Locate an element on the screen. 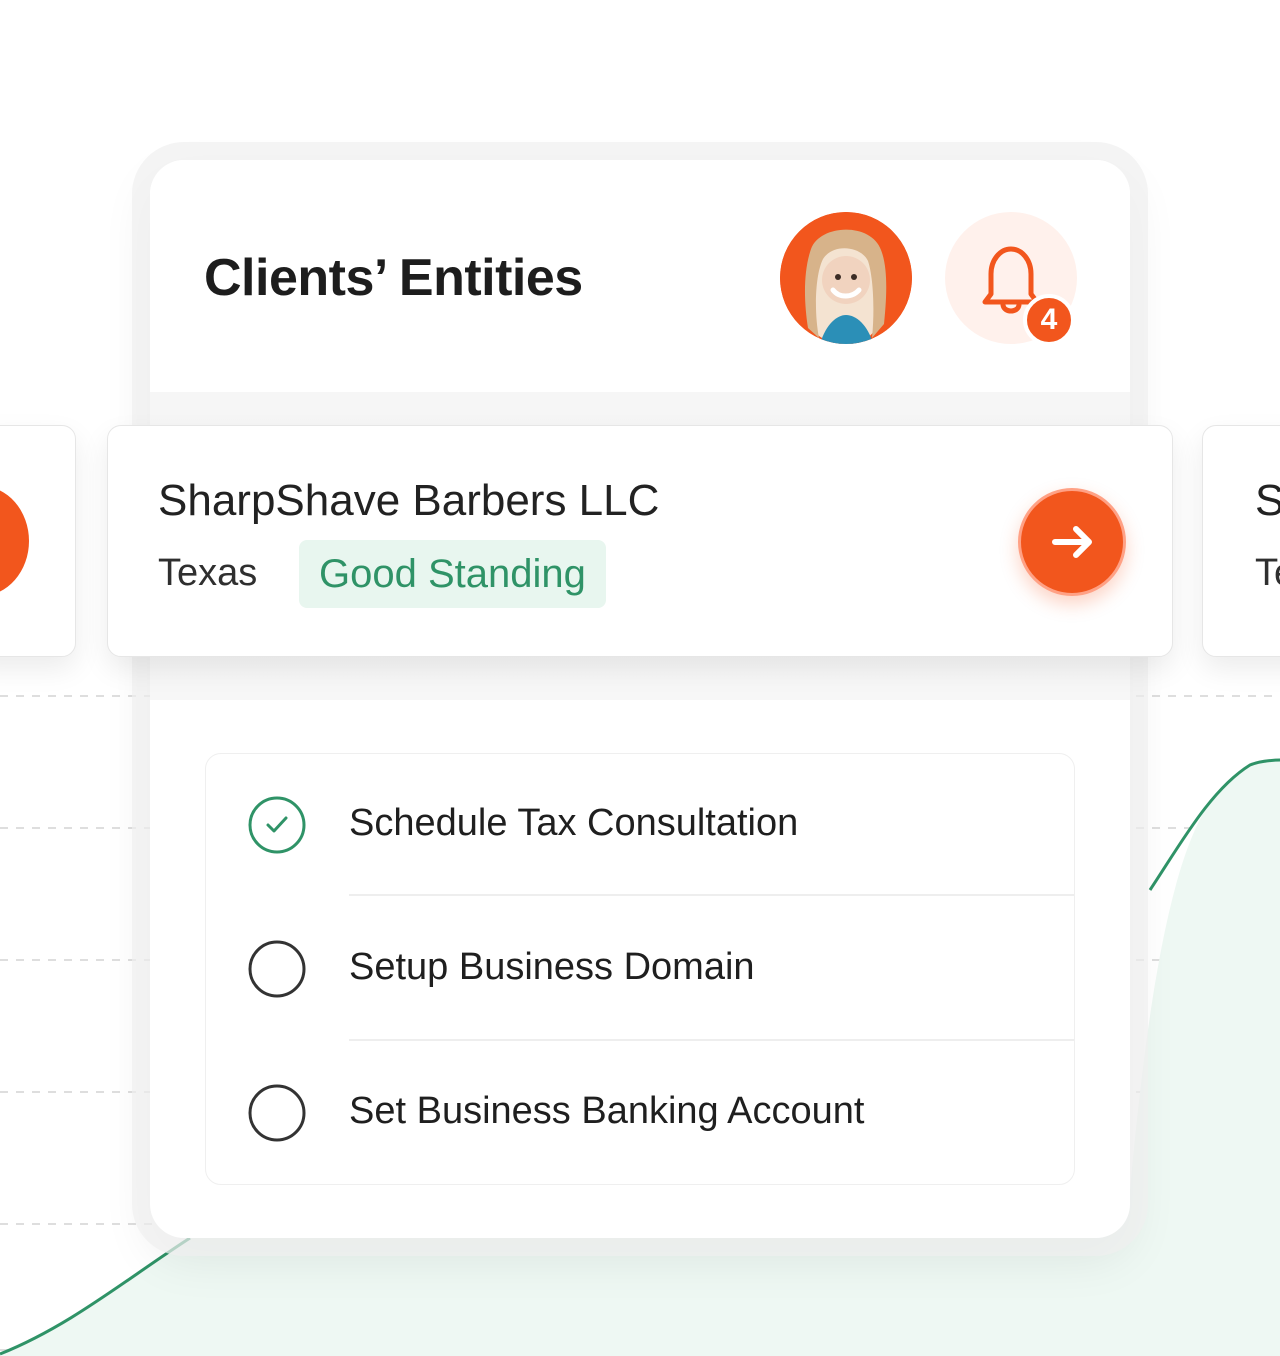 This screenshot has height=1356, width=1280. entity-name: SharpShave Barbers LLC is located at coordinates (409, 500).